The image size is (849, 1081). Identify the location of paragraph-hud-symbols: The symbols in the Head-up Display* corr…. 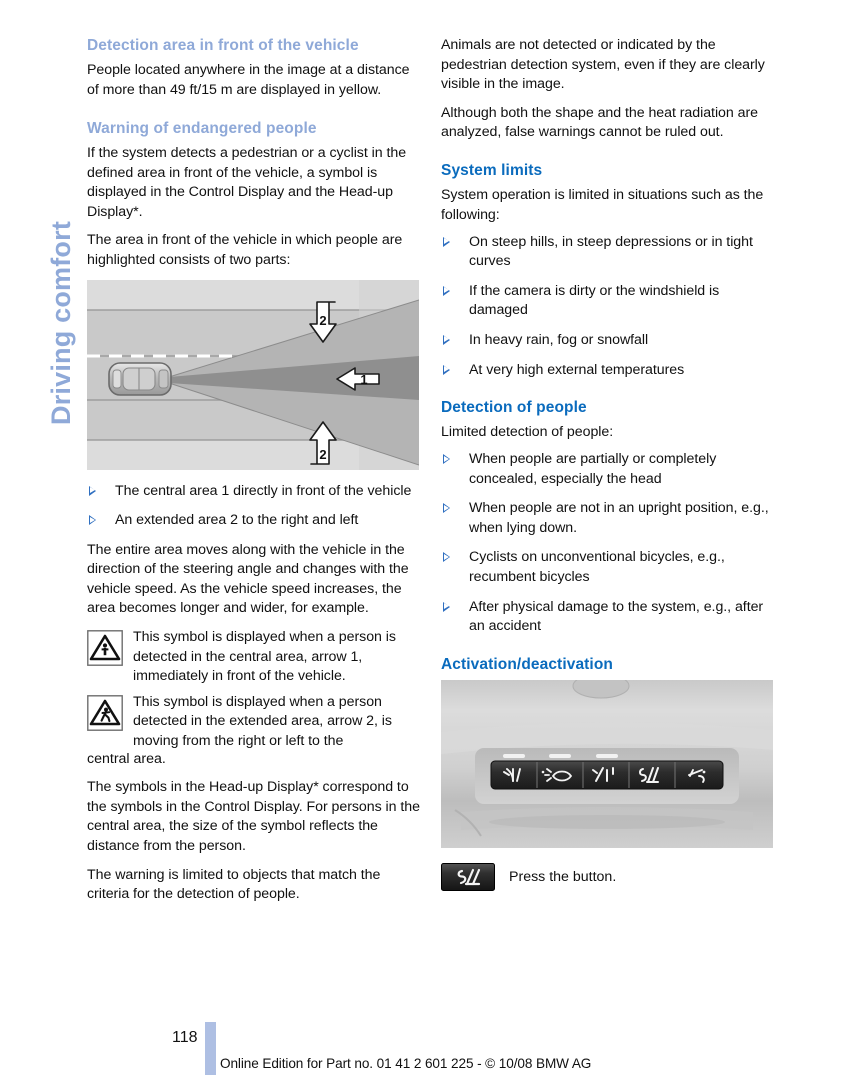
(253, 816).